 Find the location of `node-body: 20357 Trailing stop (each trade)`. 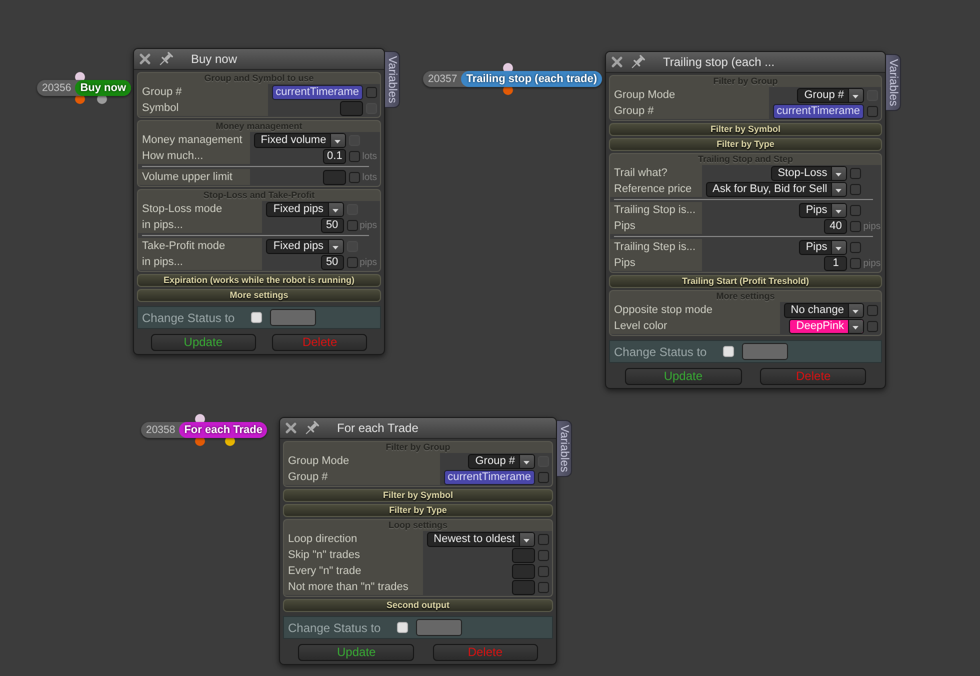

node-body: 20357 Trailing stop (each trade) is located at coordinates (512, 79).